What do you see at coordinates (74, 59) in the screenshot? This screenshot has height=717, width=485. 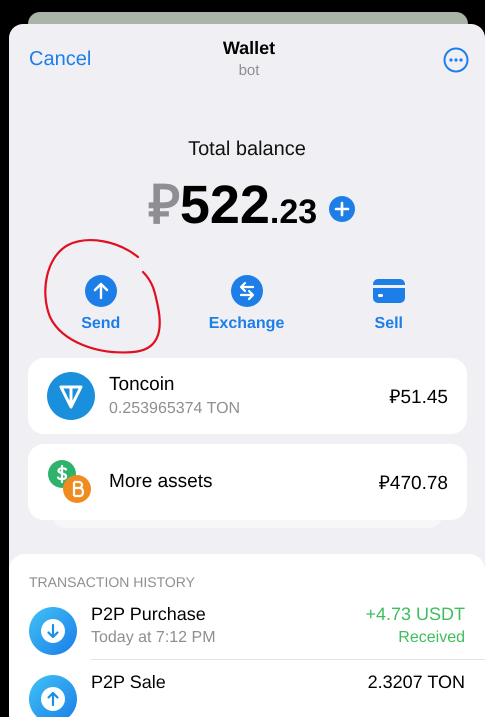 I see `cancel-link: Cancel` at bounding box center [74, 59].